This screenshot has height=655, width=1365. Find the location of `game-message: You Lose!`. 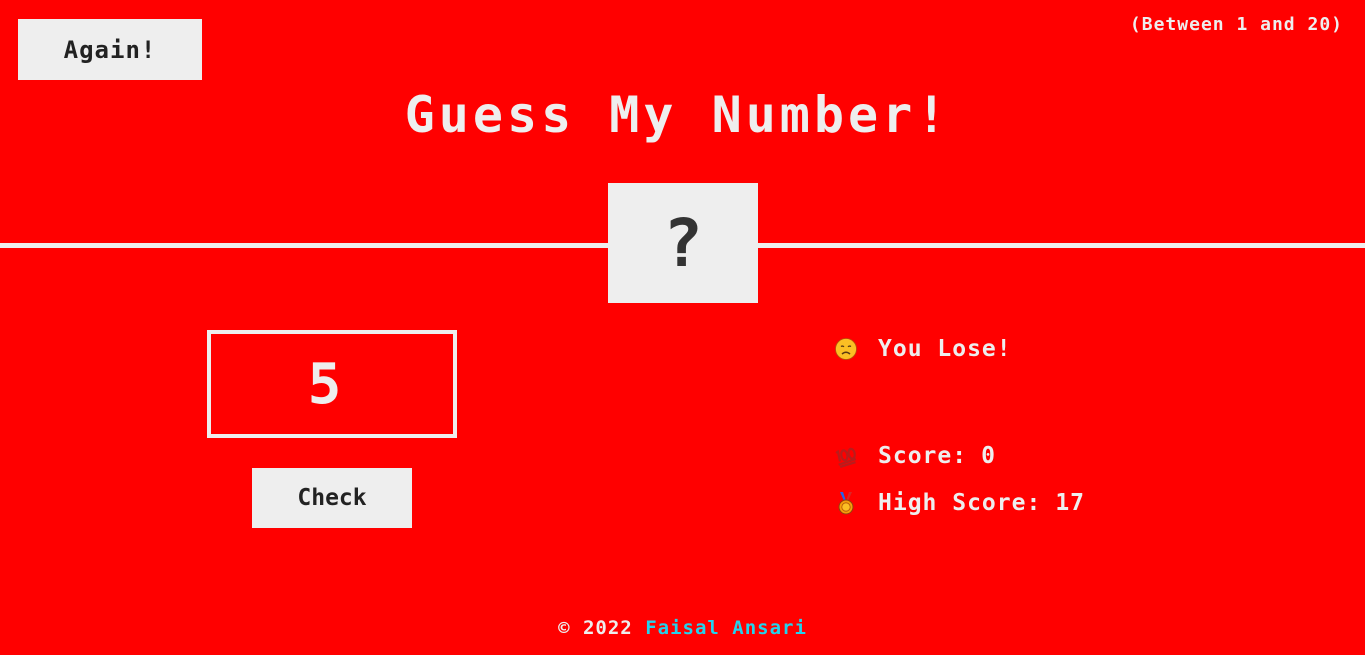

game-message: You Lose! is located at coordinates (923, 349).